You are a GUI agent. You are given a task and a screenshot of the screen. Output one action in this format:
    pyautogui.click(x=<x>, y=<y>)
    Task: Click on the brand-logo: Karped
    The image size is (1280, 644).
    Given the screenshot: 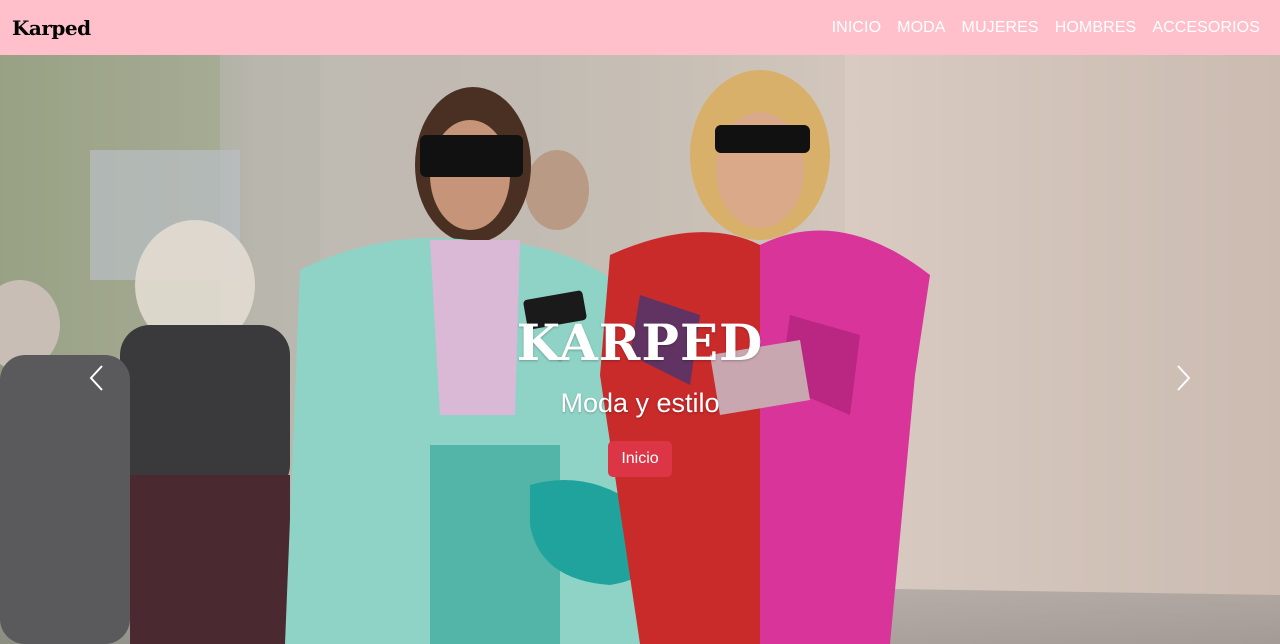 What is the action you would take?
    pyautogui.click(x=51, y=28)
    